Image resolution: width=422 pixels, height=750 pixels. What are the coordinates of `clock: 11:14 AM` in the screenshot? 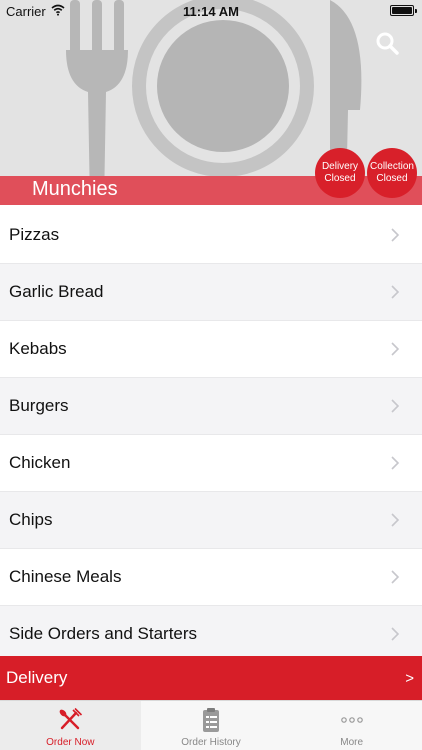 It's located at (211, 11).